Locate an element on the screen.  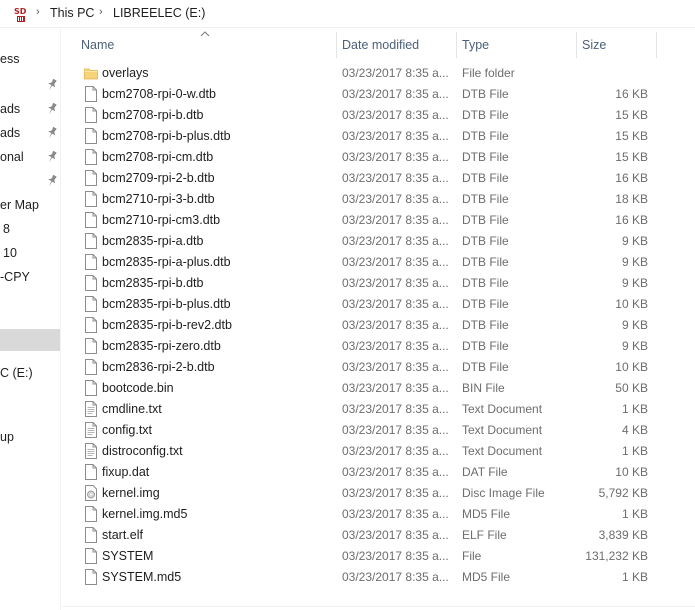
column-date-header: Date modified is located at coordinates (396, 45).